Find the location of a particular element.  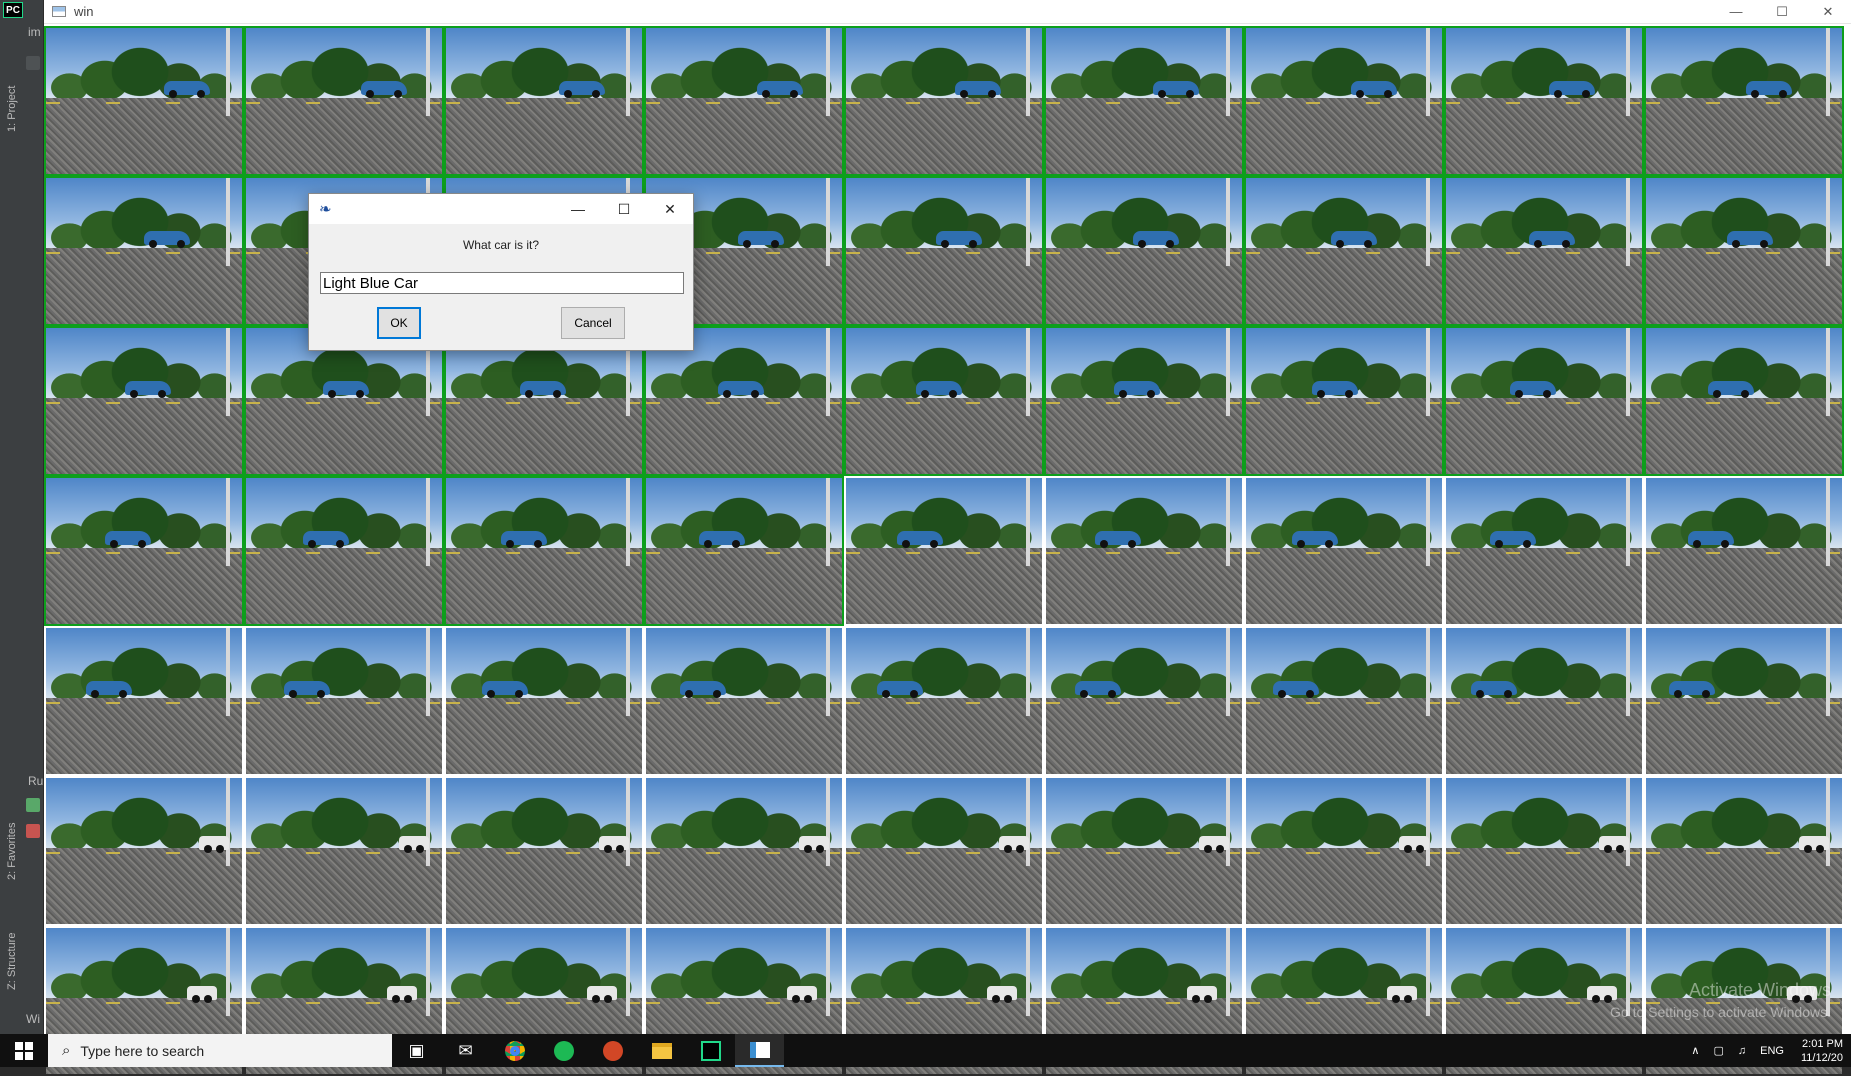

window-minimize-button: — is located at coordinates (1736, 12).